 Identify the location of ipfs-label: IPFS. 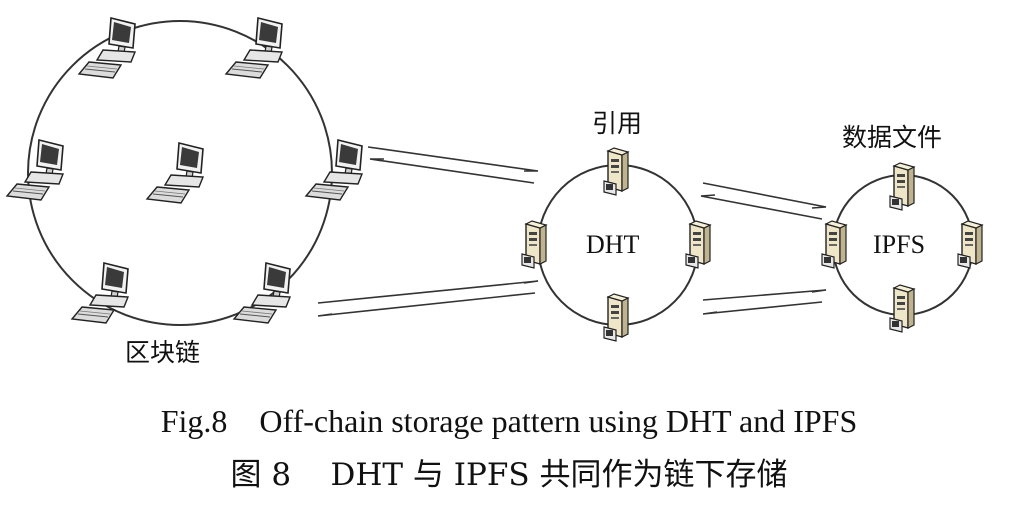
(899, 244).